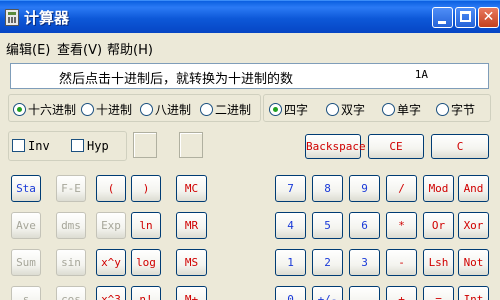  What do you see at coordinates (401, 225) in the screenshot?
I see `key-button-sym: *` at bounding box center [401, 225].